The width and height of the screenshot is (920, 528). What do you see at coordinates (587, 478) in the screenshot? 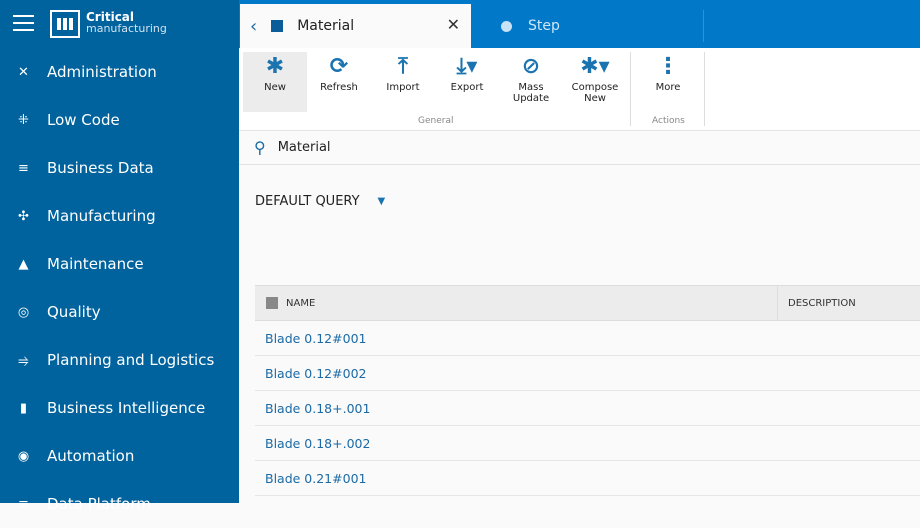
I see `table-row: Blade 0.21#001` at bounding box center [587, 478].